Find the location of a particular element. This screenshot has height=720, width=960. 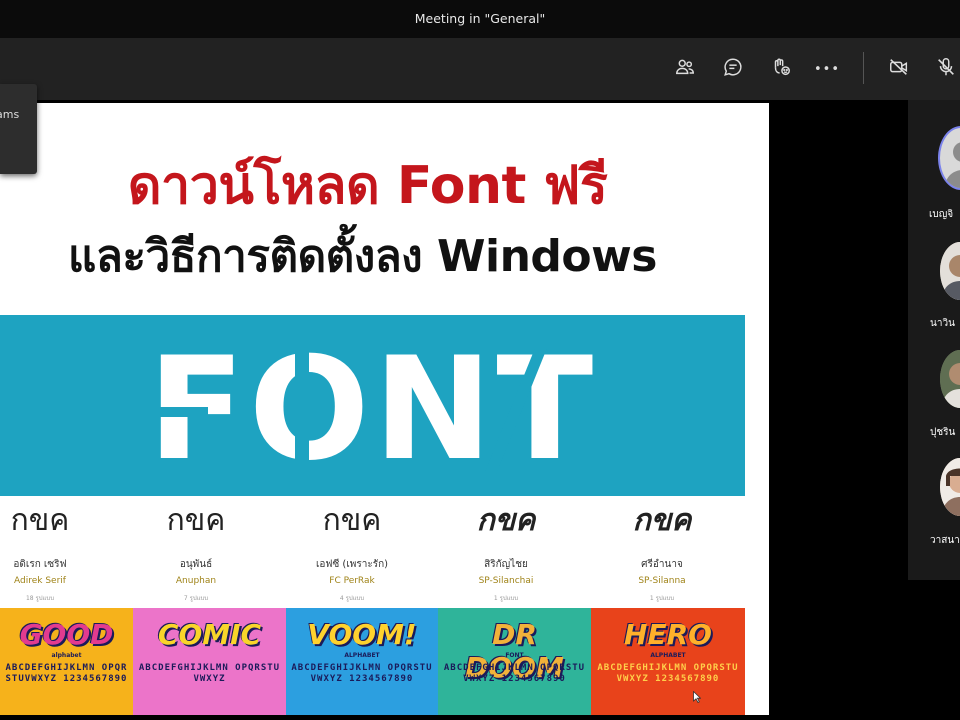

sample-thai-name: เอฟซี (เพราะรัก) is located at coordinates (352, 564).